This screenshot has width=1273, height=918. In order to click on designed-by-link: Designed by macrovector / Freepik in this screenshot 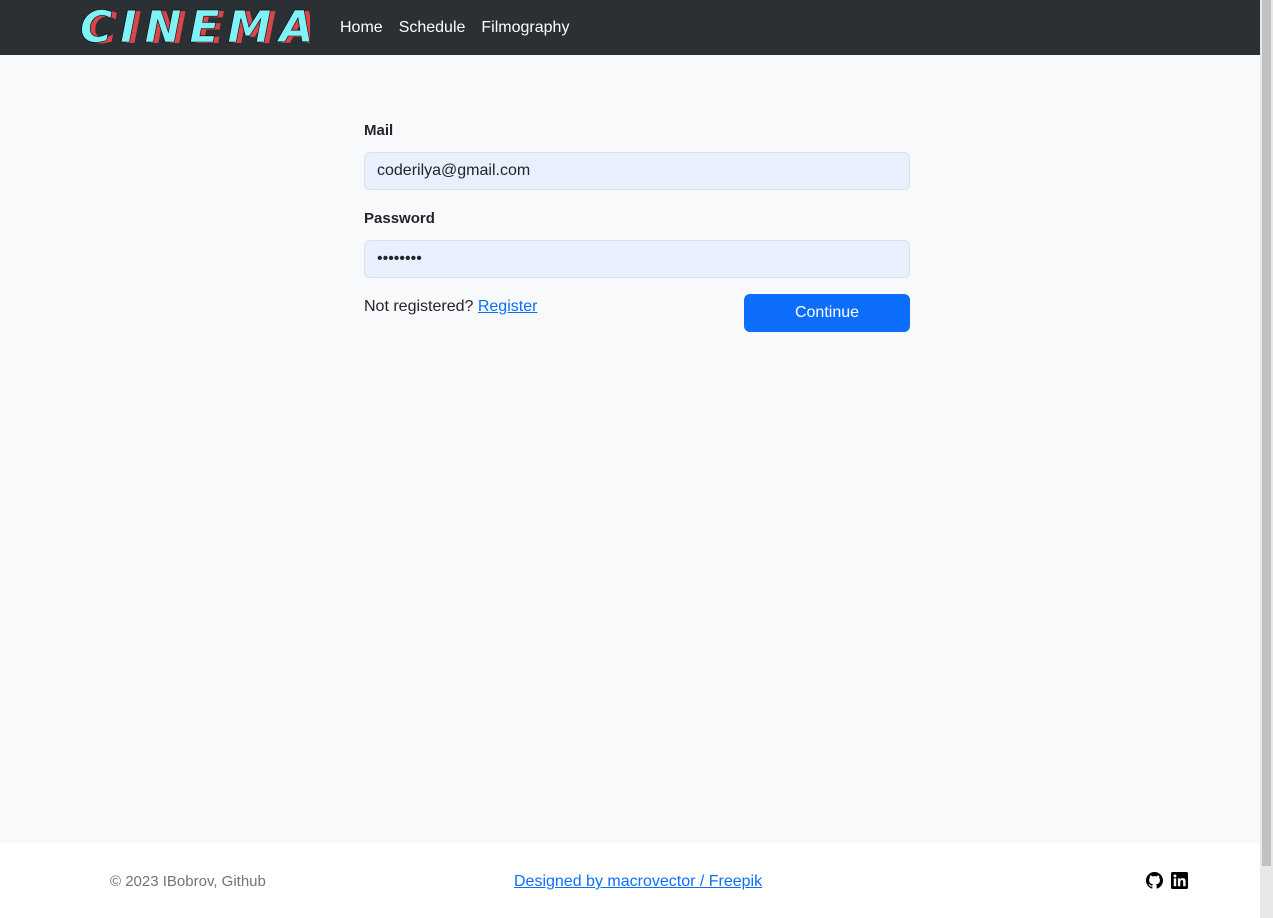, I will do `click(638, 882)`.